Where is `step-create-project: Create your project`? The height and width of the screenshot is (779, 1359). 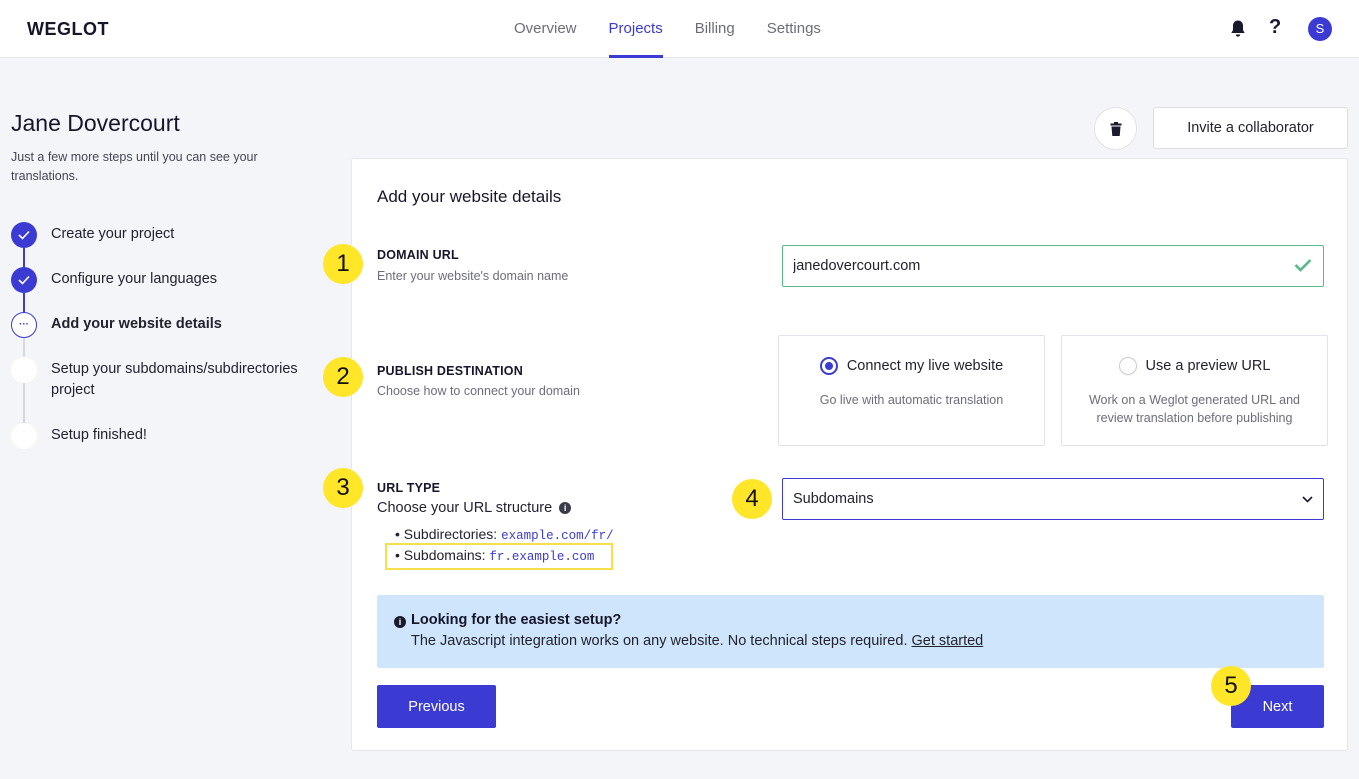 step-create-project: Create your project is located at coordinates (166, 235).